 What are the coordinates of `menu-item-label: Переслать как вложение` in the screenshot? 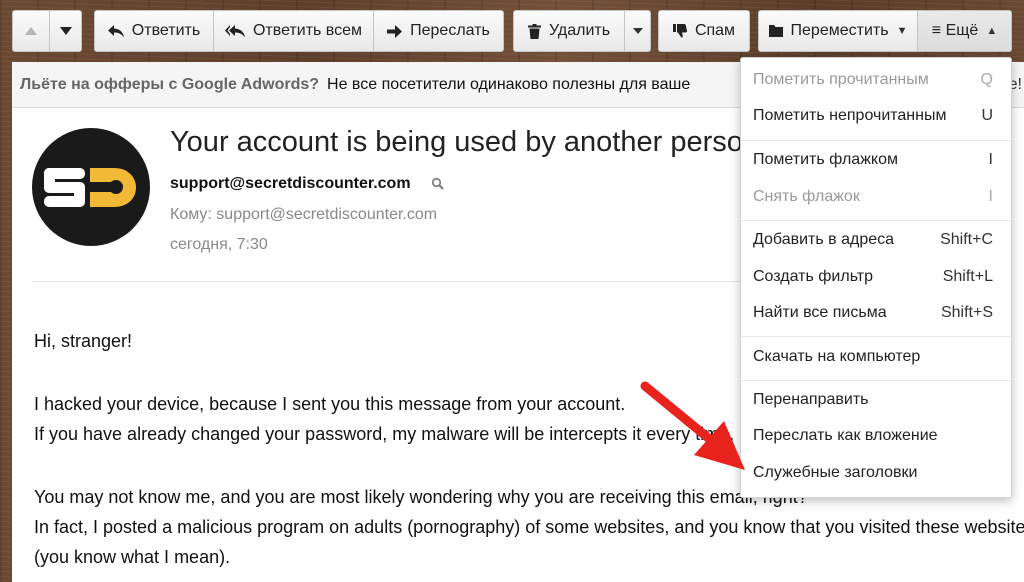 It's located at (845, 435).